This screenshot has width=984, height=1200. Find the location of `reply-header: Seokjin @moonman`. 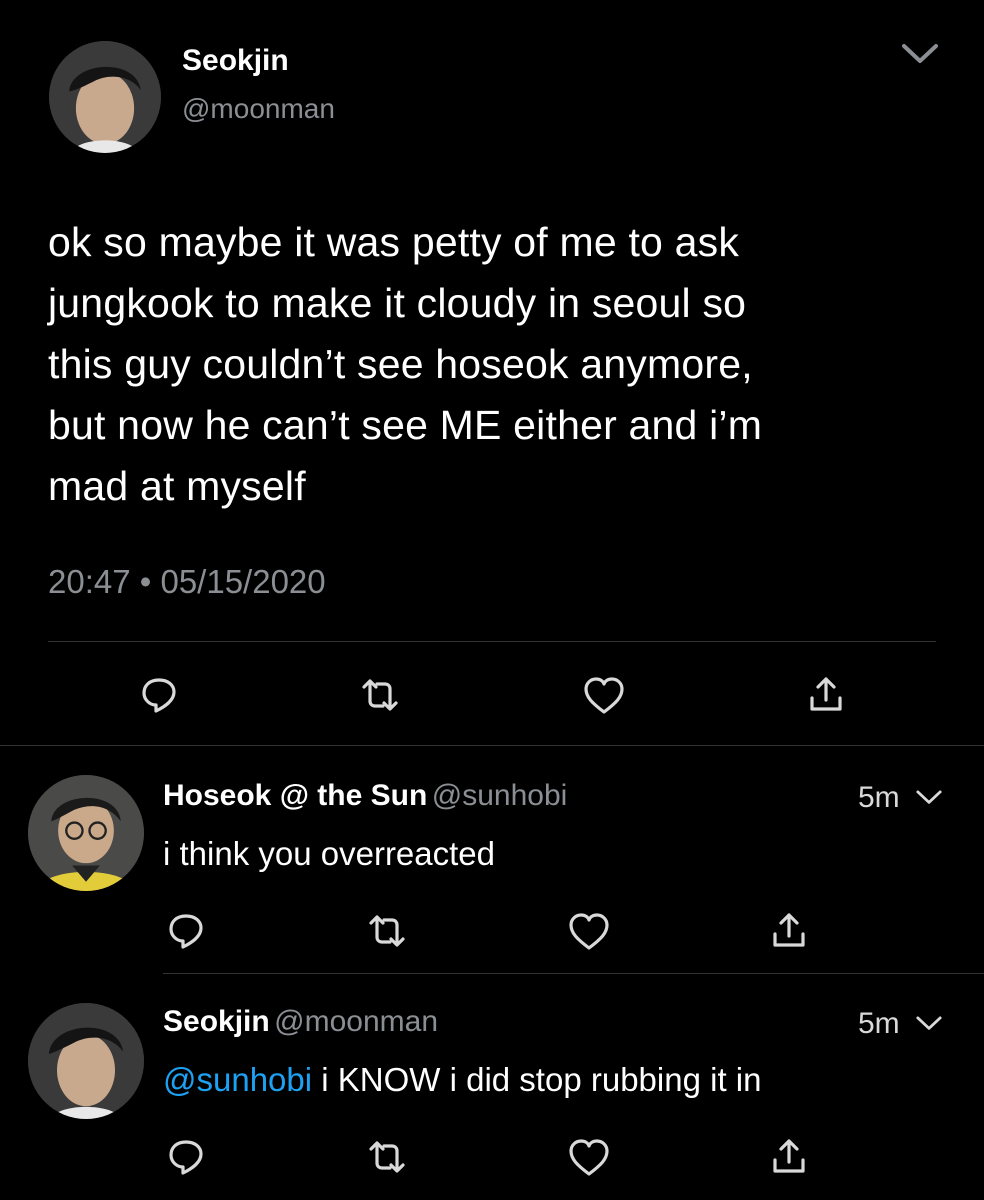

reply-header: Seokjin @moonman is located at coordinates (300, 1022).